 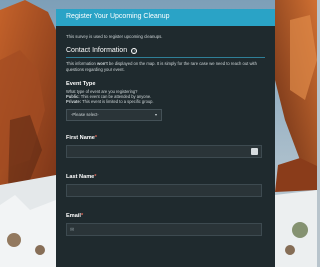 I want to click on contact-section-header: Contact Information ⓘ, so click(x=165, y=50).